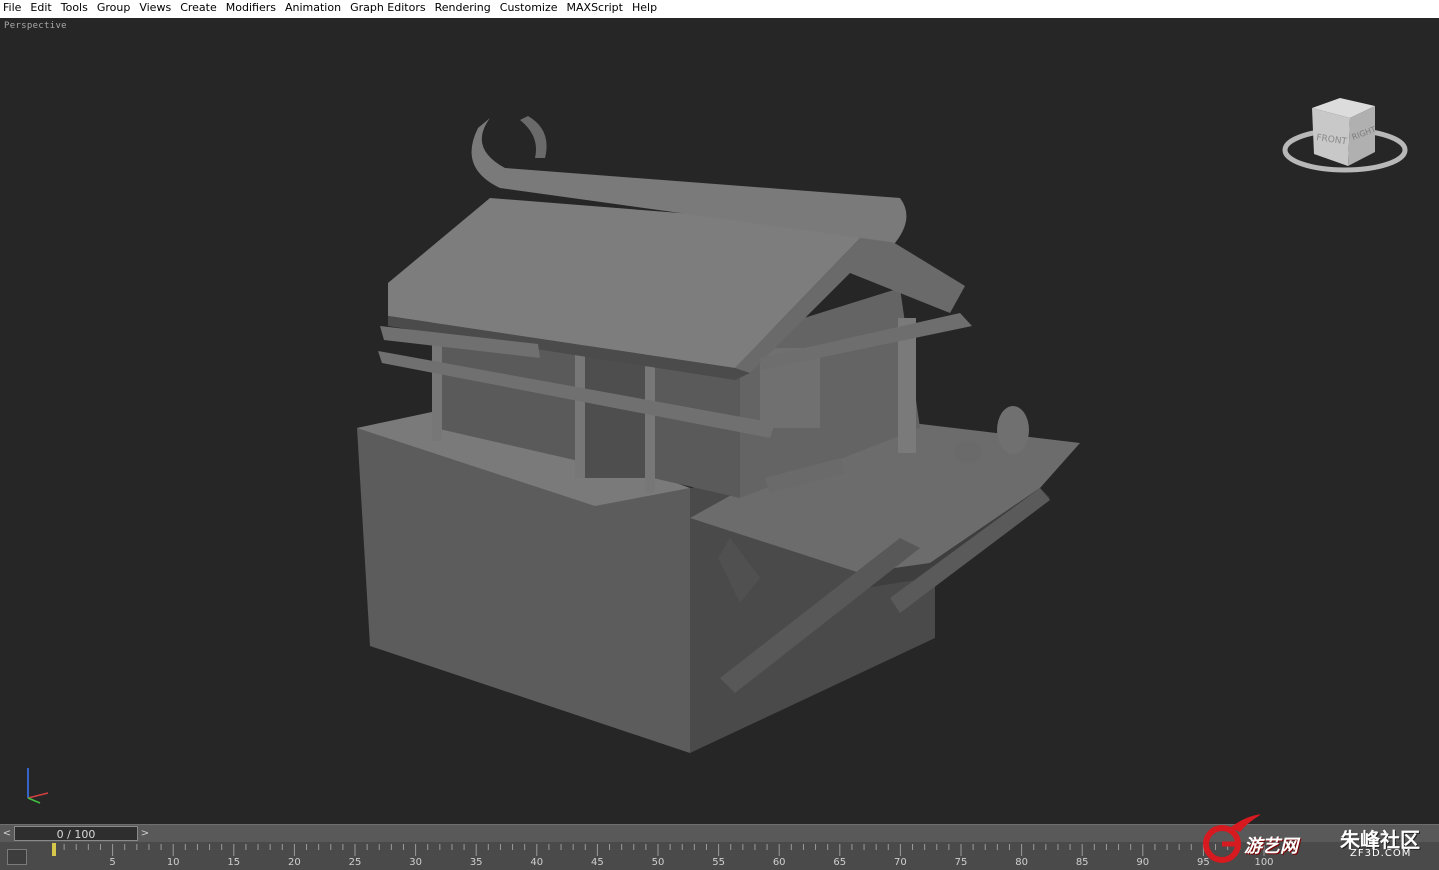 This screenshot has width=1439, height=870. Describe the element at coordinates (1013, 430) in the screenshot. I see `vase-pot` at that location.